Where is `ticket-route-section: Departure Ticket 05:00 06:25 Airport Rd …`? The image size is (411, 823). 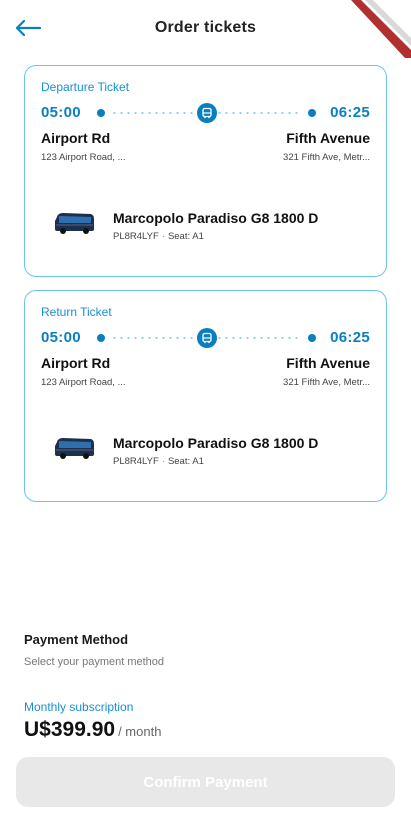 ticket-route-section: Departure Ticket 05:00 06:25 Airport Rd … is located at coordinates (205, 123).